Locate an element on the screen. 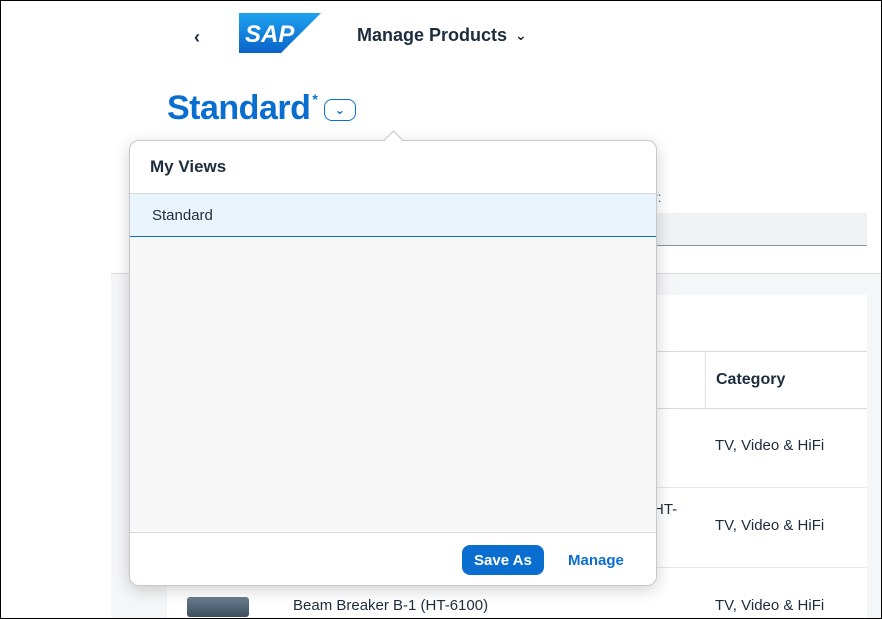 This screenshot has height=619, width=882. column-header-category: Category is located at coordinates (785, 380).